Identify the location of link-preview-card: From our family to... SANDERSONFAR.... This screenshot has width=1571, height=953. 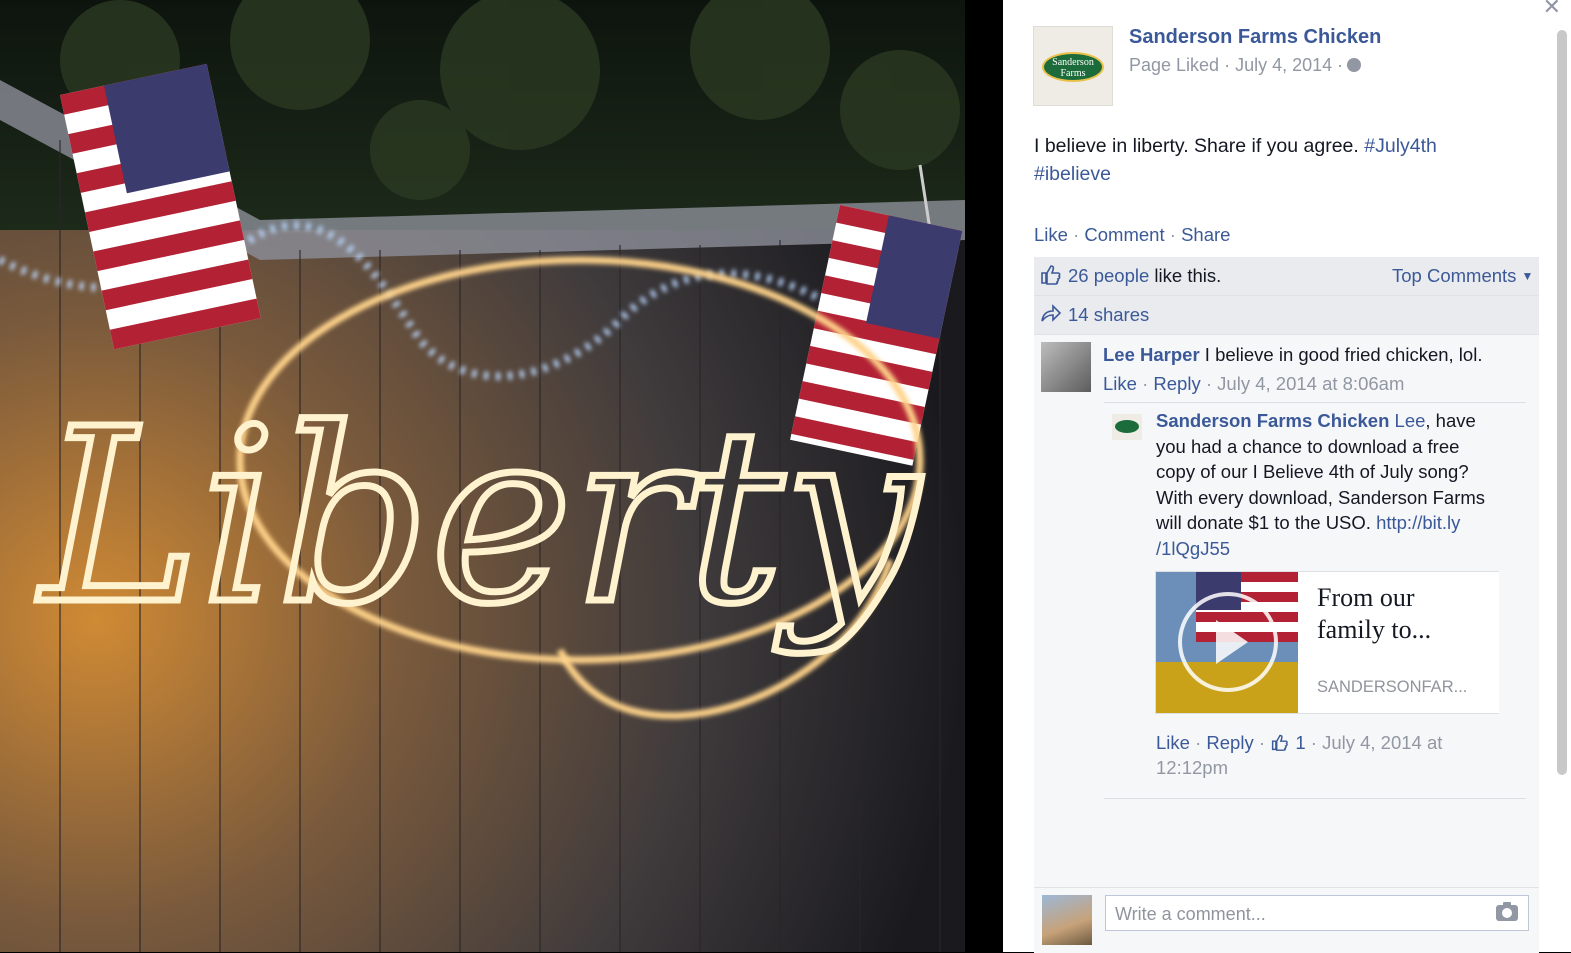
(1327, 642).